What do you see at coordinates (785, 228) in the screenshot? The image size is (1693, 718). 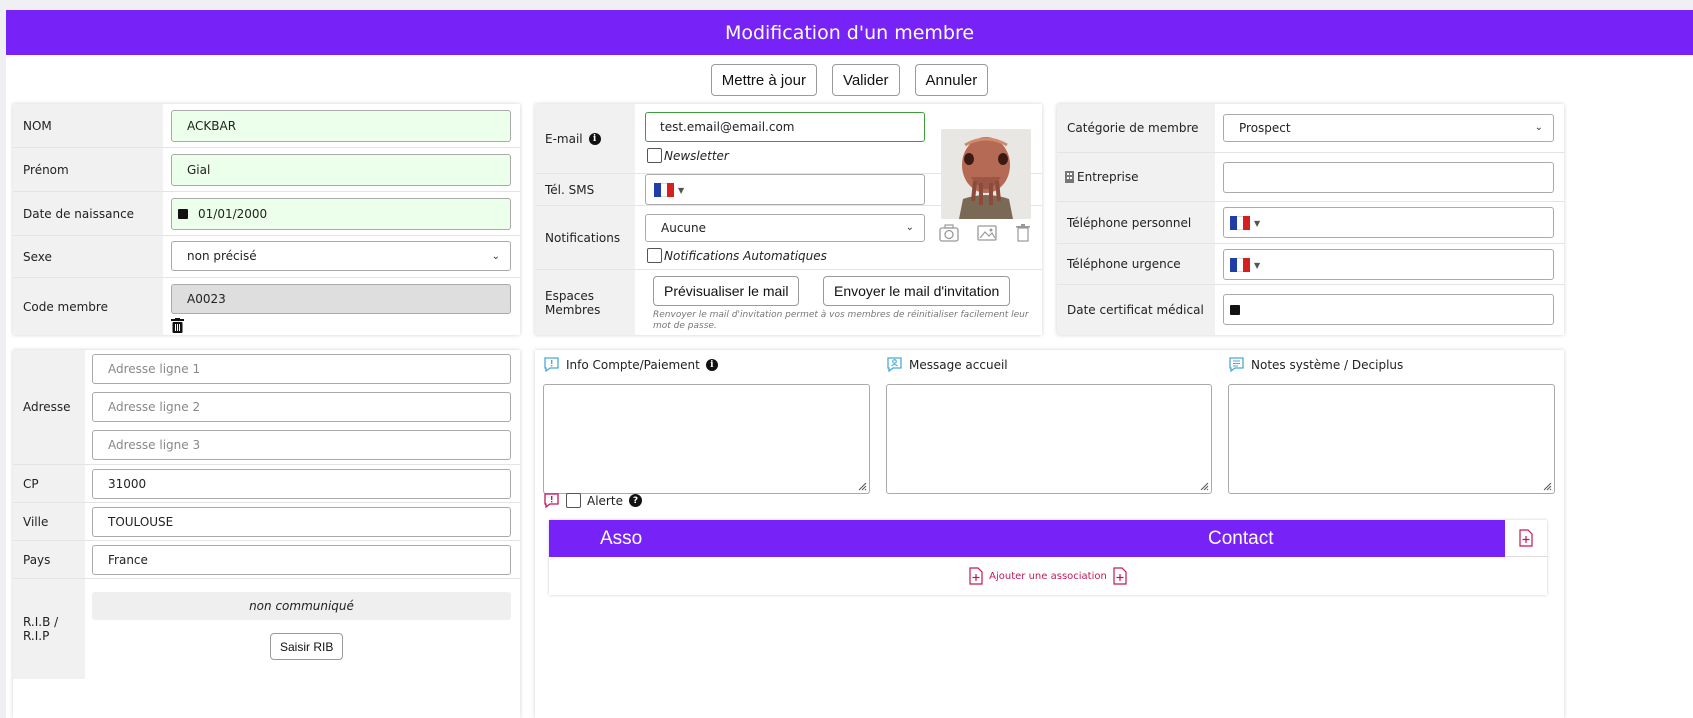 I see `notif-select: Aucune ⌄` at bounding box center [785, 228].